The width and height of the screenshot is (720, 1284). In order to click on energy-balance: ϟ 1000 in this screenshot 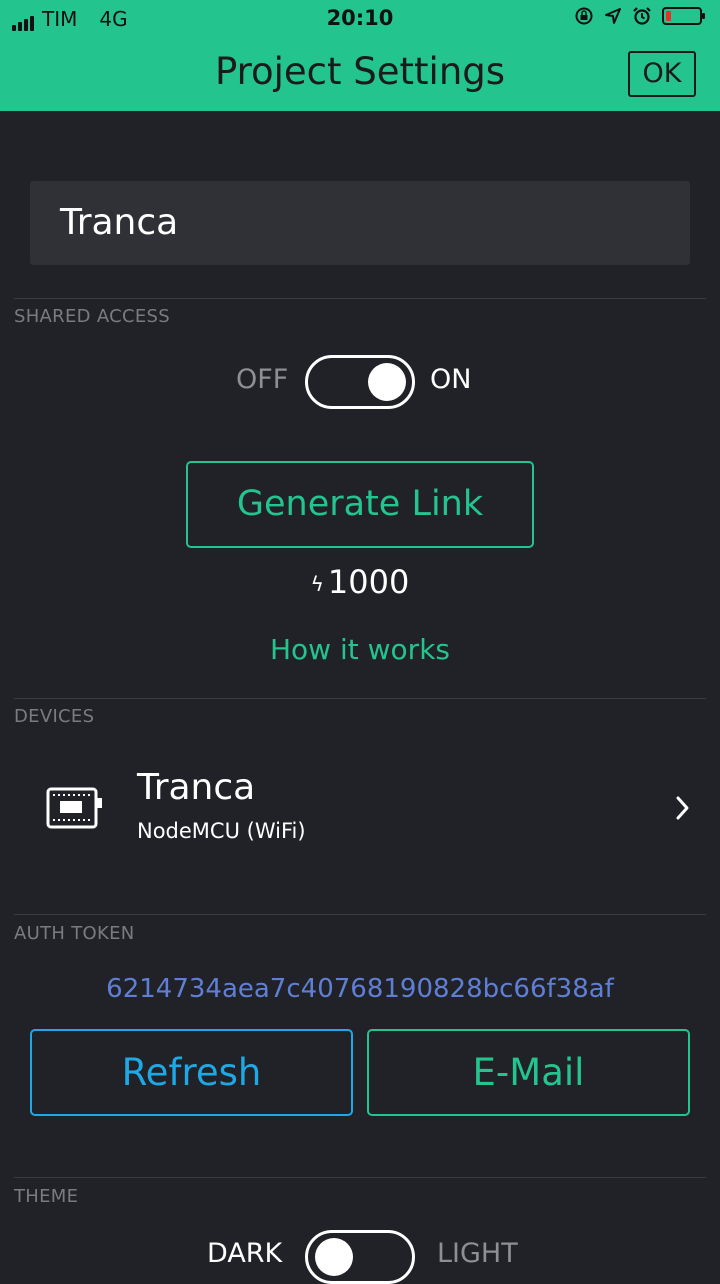, I will do `click(360, 582)`.